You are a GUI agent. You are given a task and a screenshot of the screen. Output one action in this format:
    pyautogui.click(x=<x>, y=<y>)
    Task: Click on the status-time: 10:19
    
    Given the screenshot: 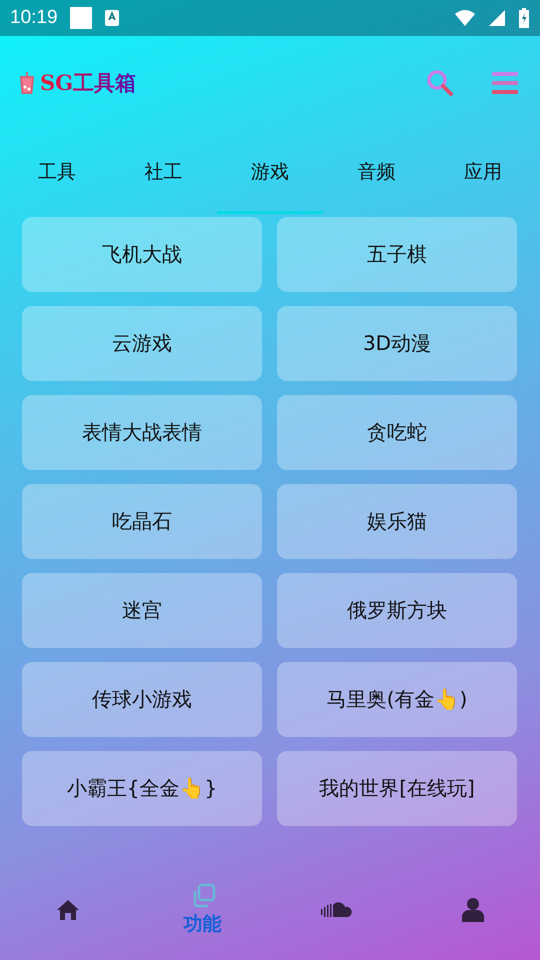 What is the action you would take?
    pyautogui.click(x=34, y=18)
    